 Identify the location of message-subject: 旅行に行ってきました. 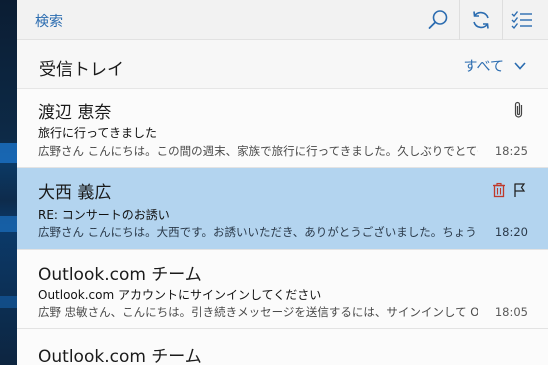
(98, 133).